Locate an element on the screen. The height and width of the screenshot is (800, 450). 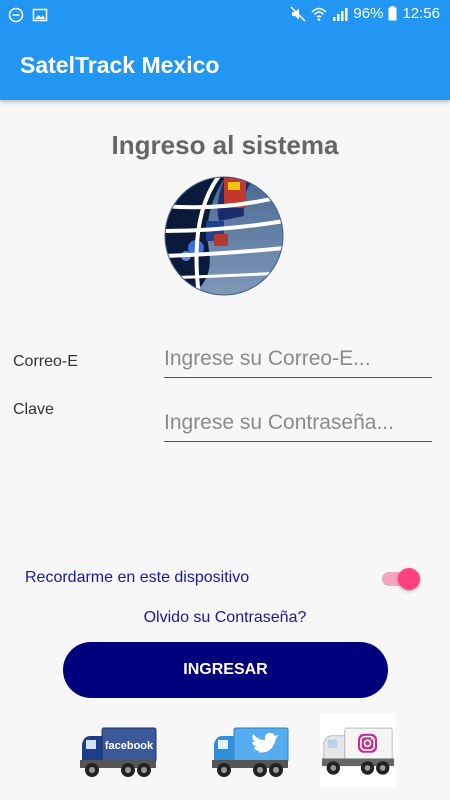
signal-icon is located at coordinates (340, 14).